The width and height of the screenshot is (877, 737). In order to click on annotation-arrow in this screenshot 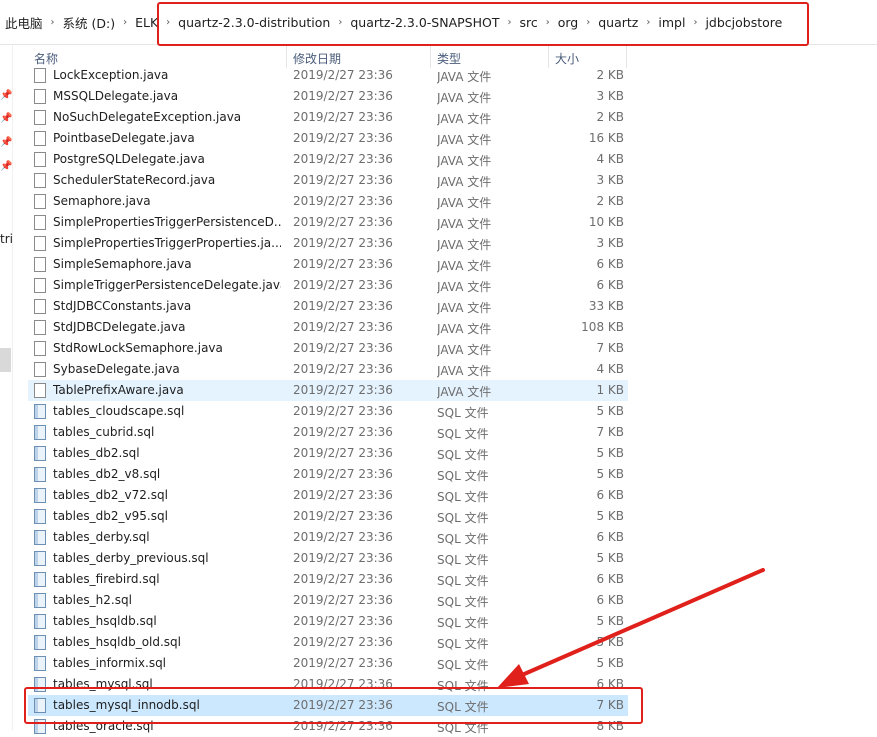, I will do `click(631, 628)`.